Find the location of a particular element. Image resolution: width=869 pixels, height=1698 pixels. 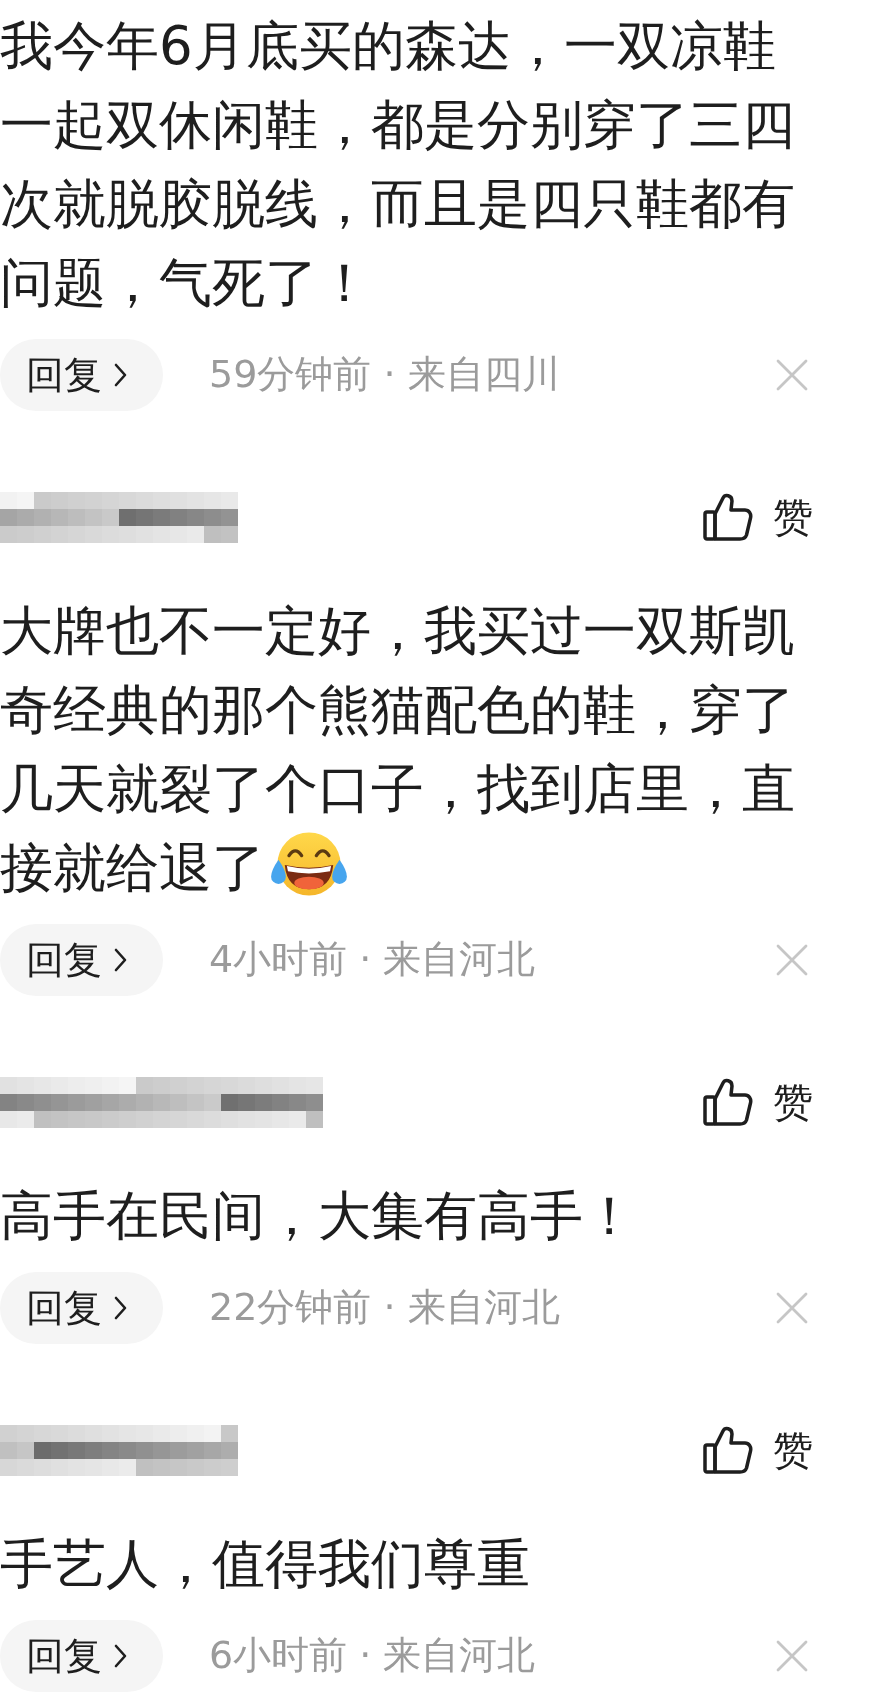

comment-text: 接就给退了 is located at coordinates (132, 867).